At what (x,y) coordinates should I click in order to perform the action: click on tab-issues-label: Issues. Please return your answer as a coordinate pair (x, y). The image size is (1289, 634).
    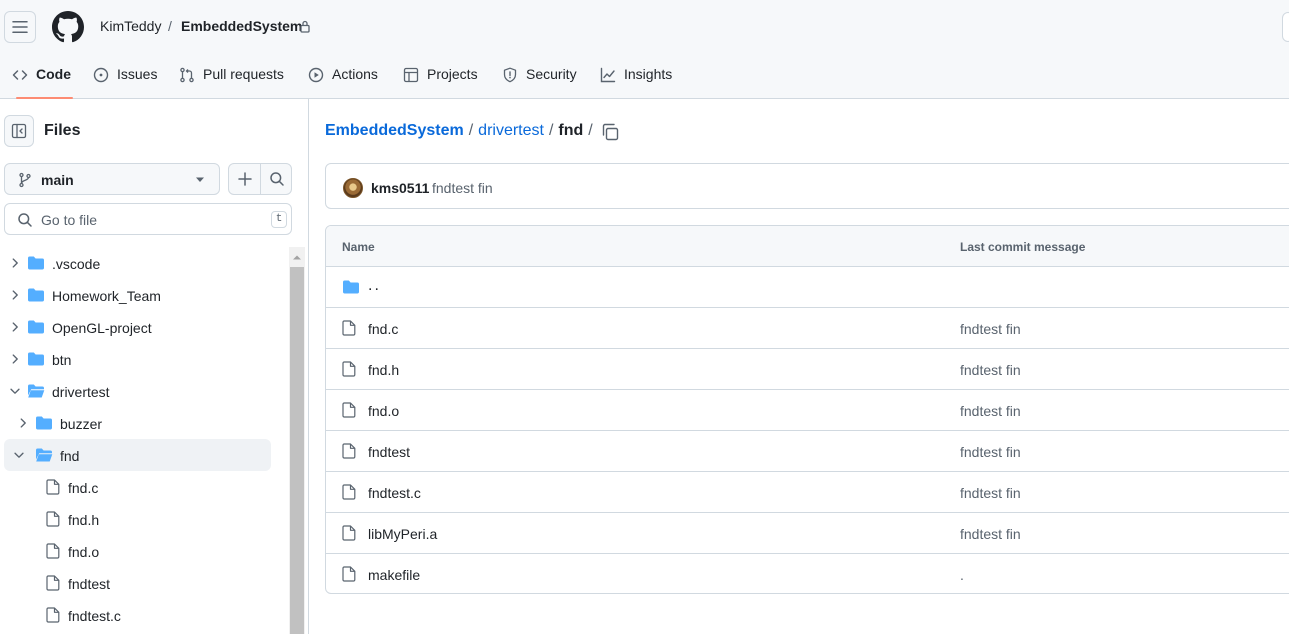
    Looking at the image, I should click on (137, 74).